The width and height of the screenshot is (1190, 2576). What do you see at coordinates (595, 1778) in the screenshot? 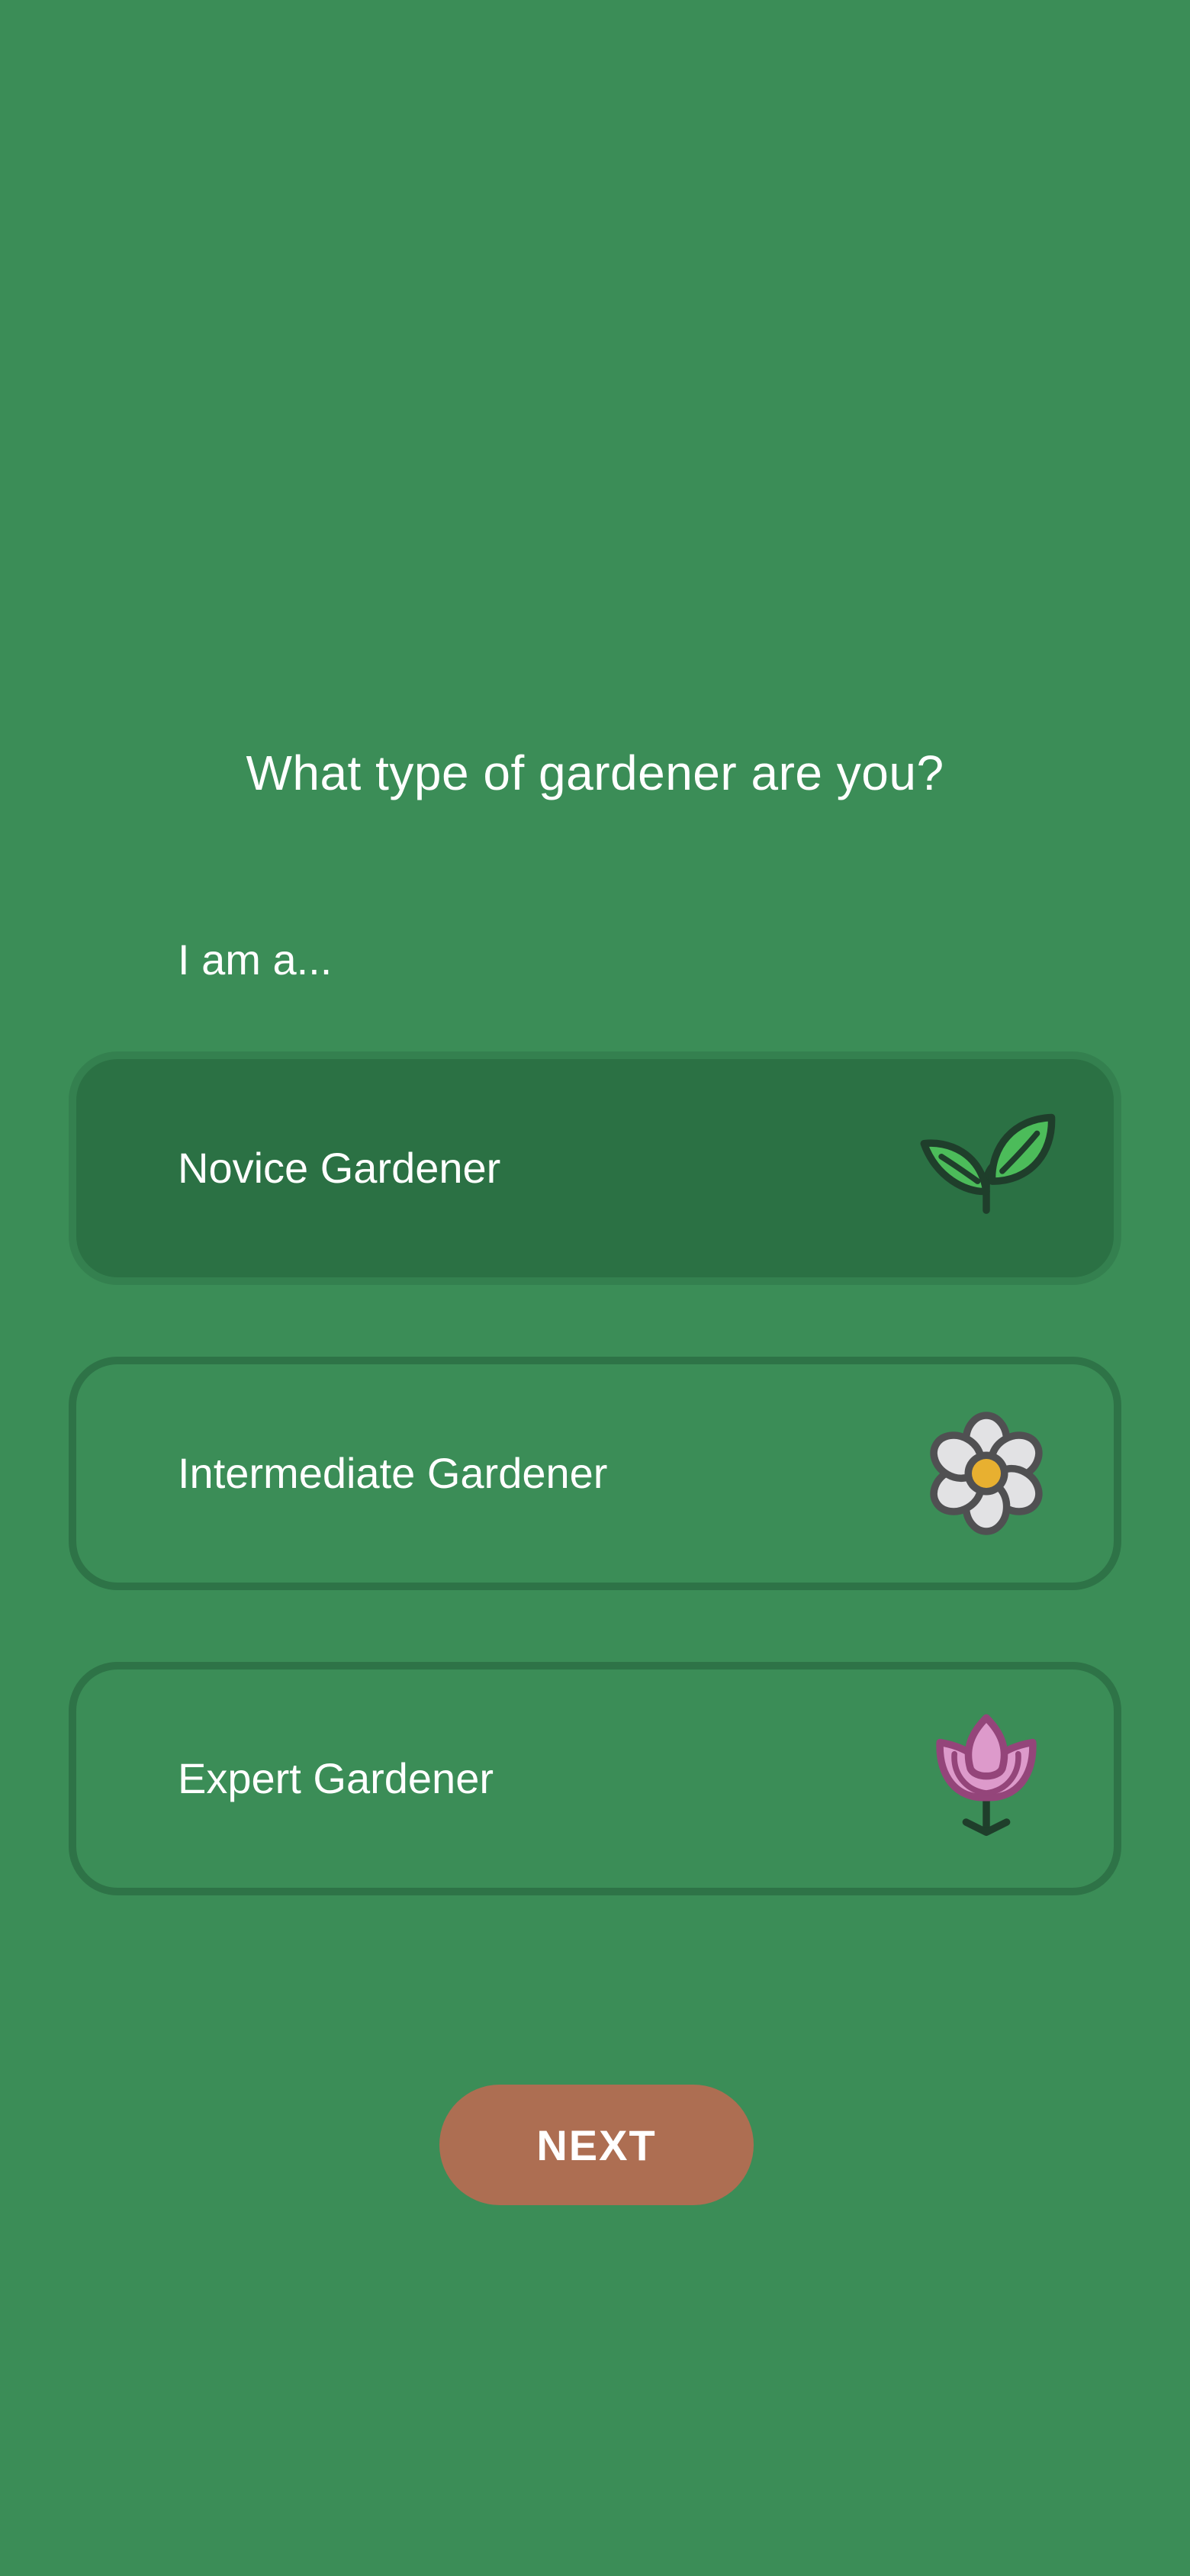
I see `option-expert-gardener: Expert Gardener` at bounding box center [595, 1778].